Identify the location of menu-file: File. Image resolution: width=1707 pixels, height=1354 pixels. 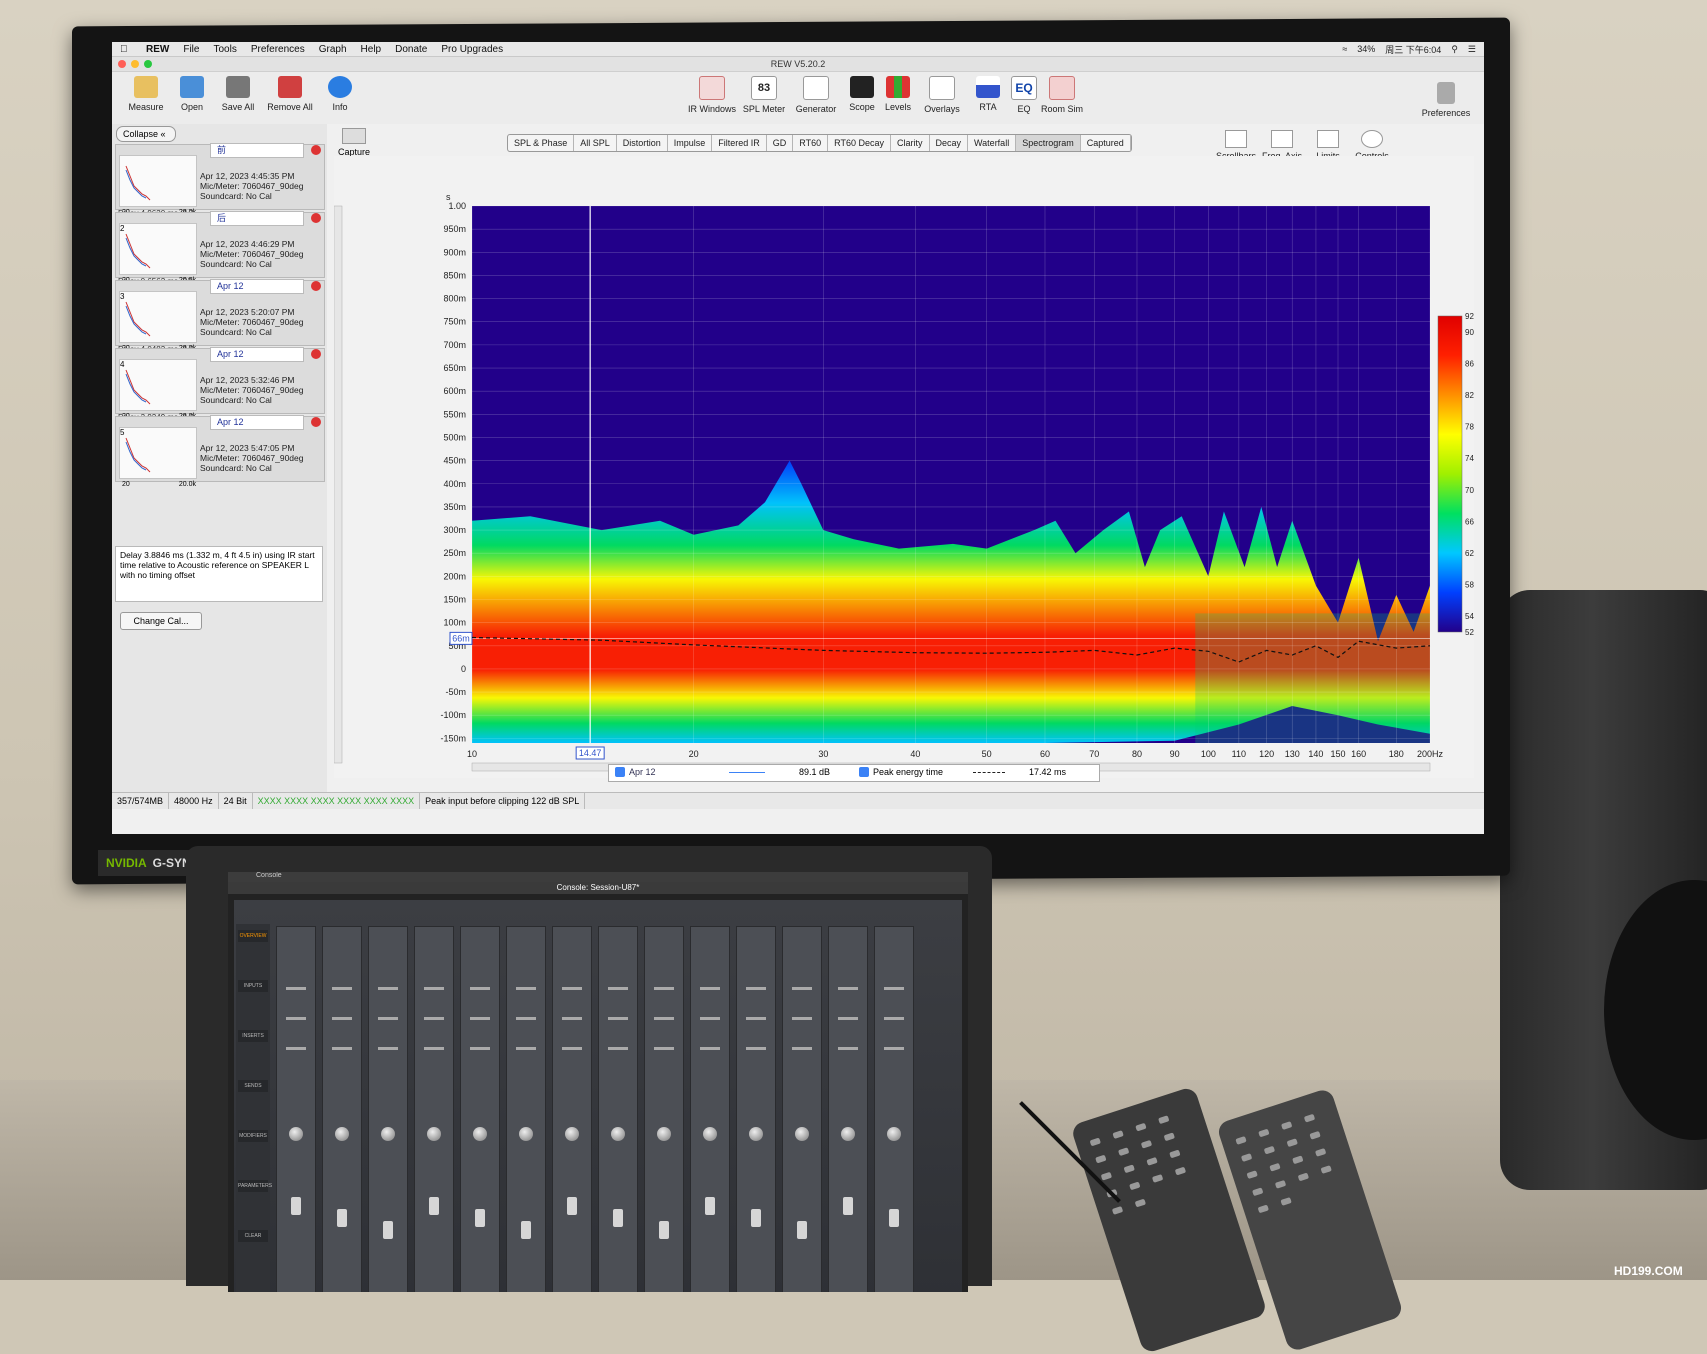
(191, 49).